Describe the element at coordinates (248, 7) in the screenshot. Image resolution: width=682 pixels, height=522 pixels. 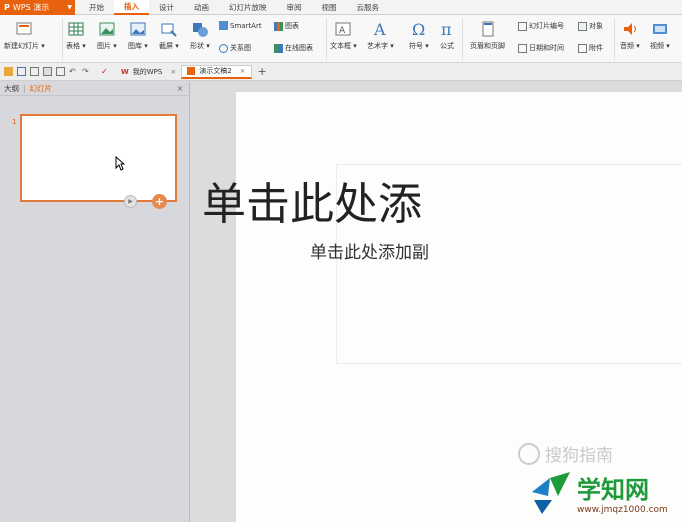
I see `tab-slideshow: 幻灯片放映` at that location.